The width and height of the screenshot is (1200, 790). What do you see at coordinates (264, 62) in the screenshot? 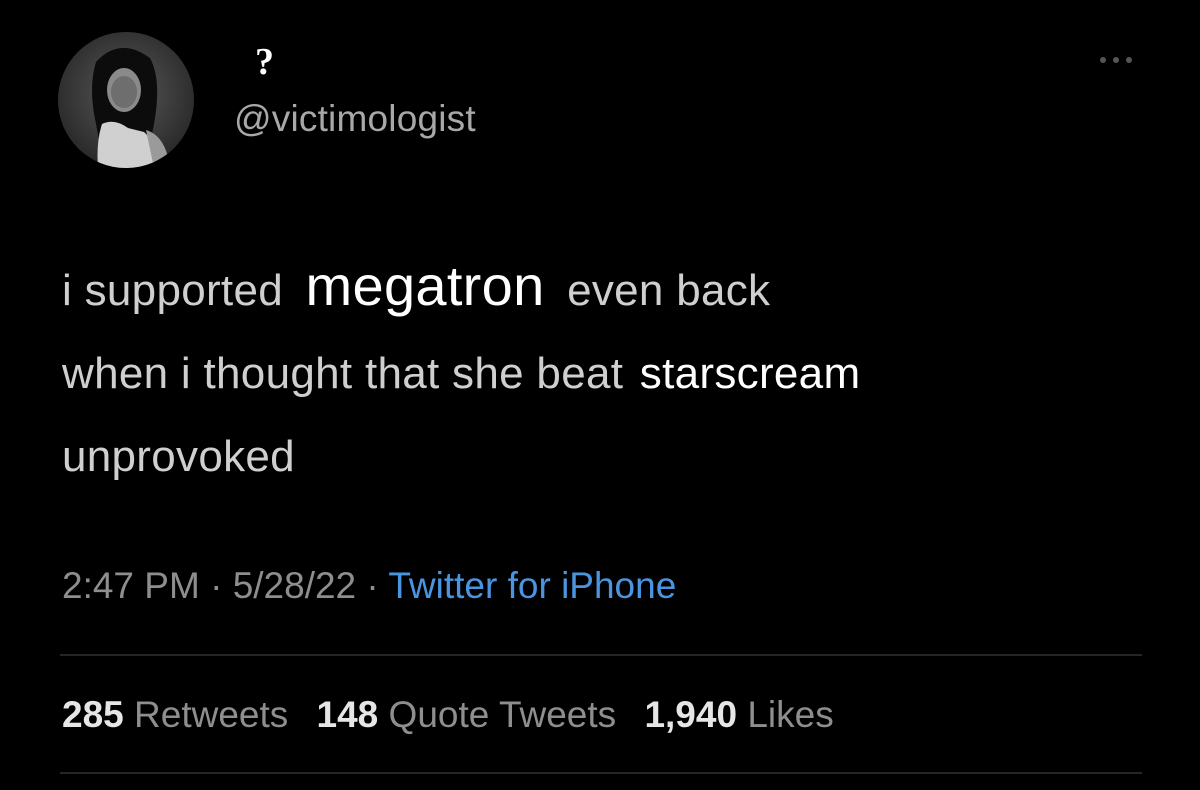
I see `display-name: ?` at bounding box center [264, 62].